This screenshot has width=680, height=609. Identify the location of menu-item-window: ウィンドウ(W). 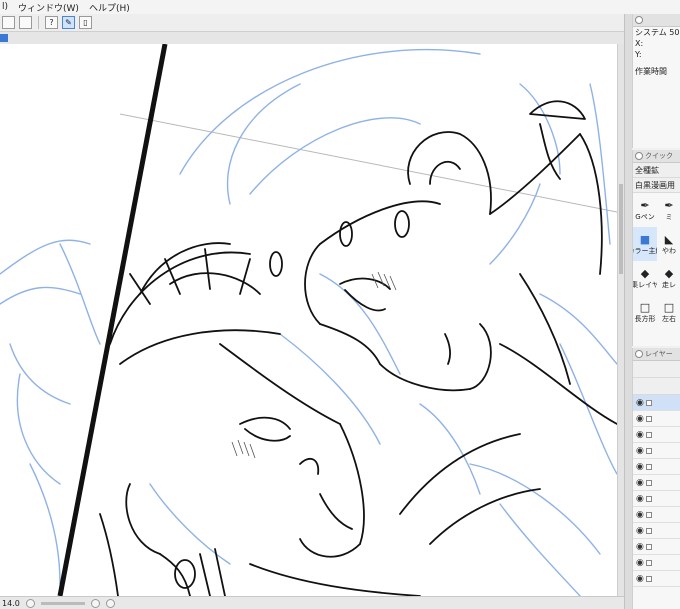
(48, 7).